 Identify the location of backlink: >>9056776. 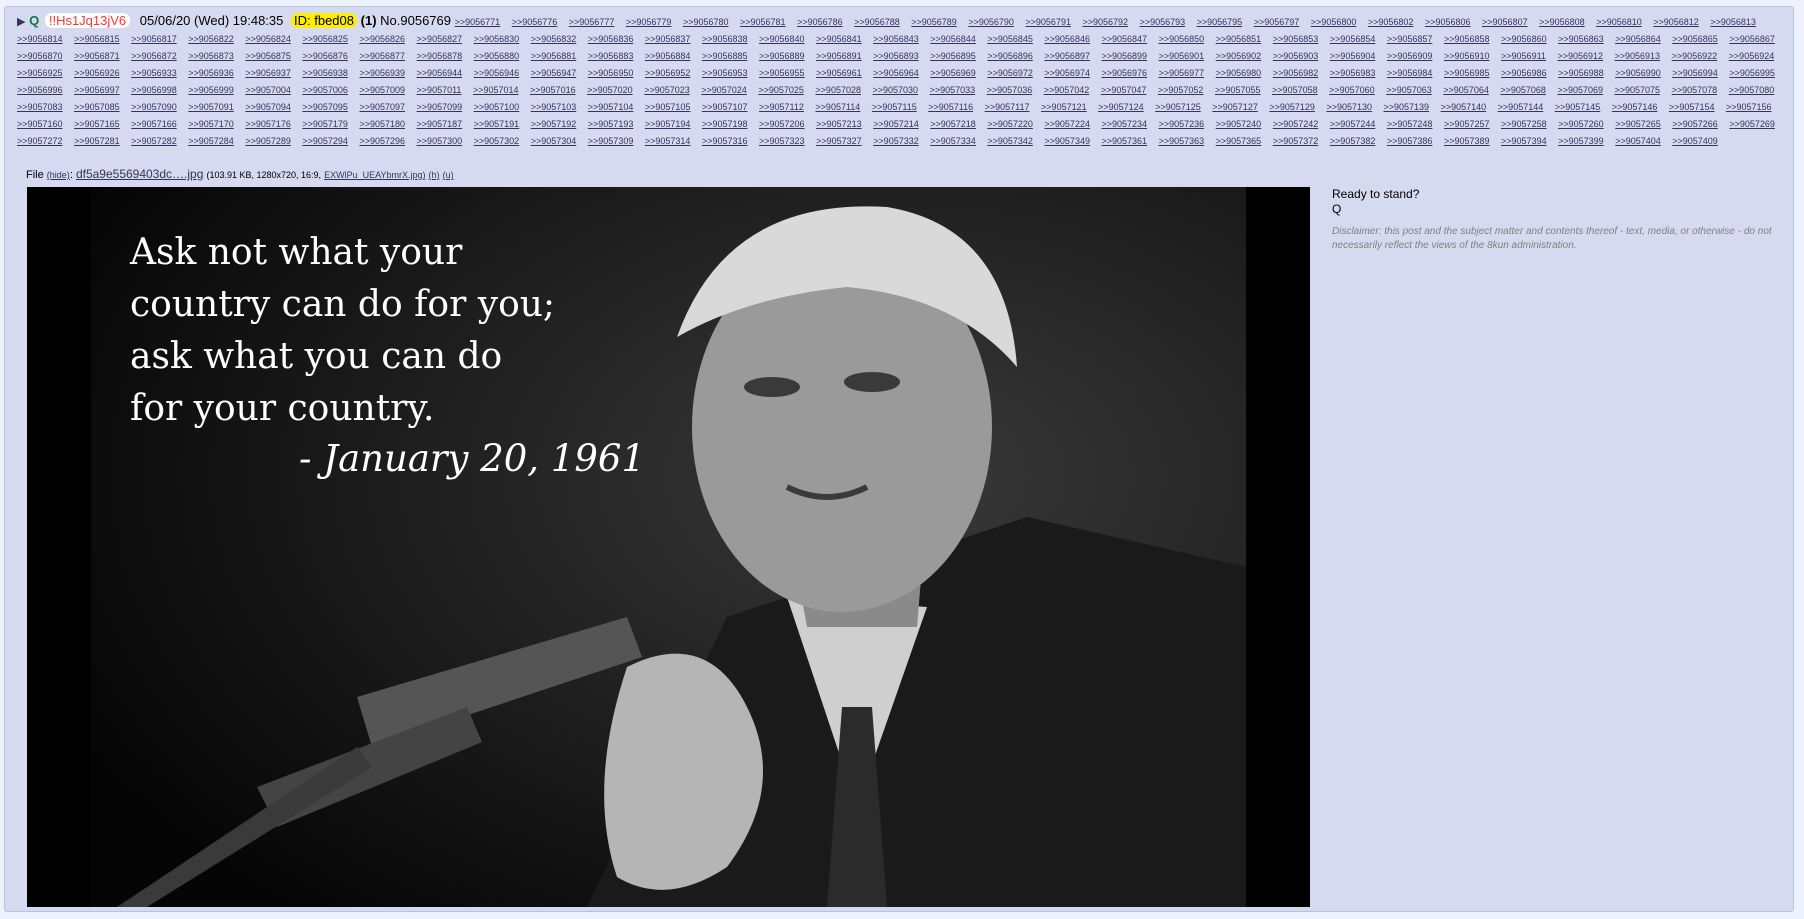
(535, 22).